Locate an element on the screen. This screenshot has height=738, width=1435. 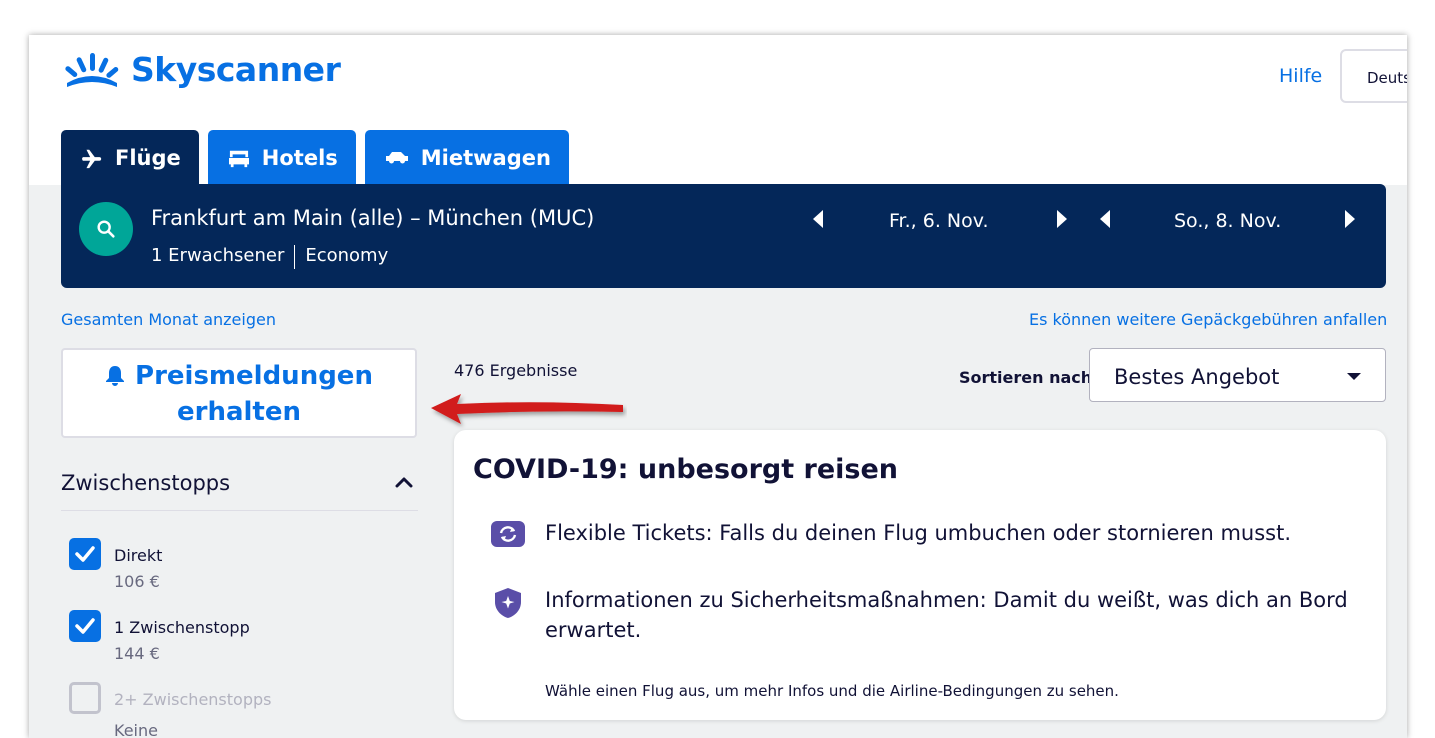
return-next-day-button is located at coordinates (1350, 219).